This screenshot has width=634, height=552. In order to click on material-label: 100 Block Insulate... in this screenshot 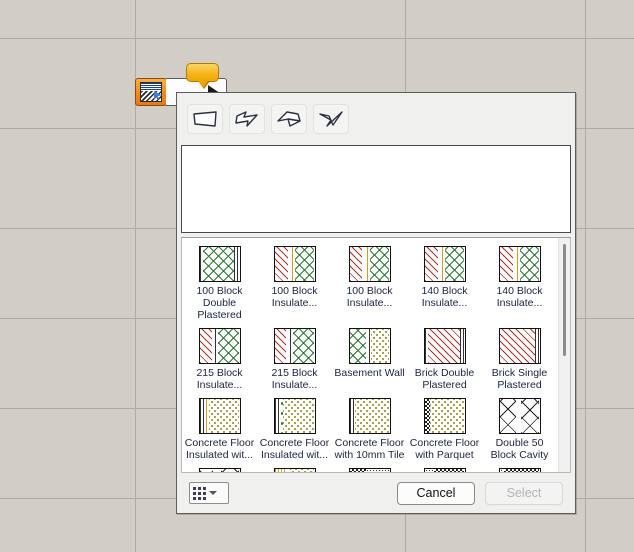, I will do `click(369, 297)`.